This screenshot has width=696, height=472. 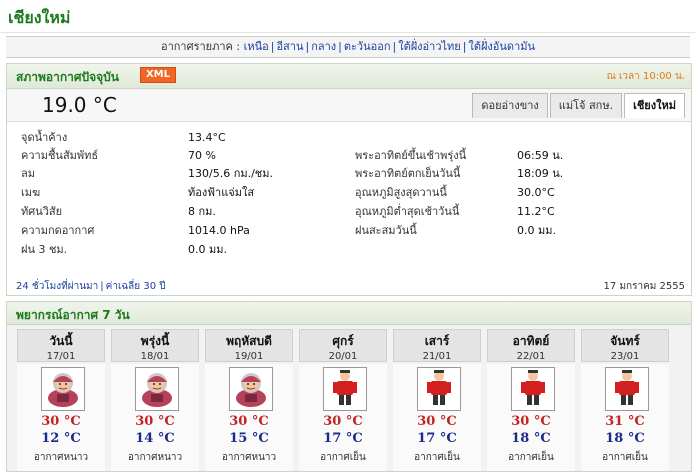 What do you see at coordinates (61, 341) in the screenshot?
I see `forecast-day-name: วันนี้` at bounding box center [61, 341].